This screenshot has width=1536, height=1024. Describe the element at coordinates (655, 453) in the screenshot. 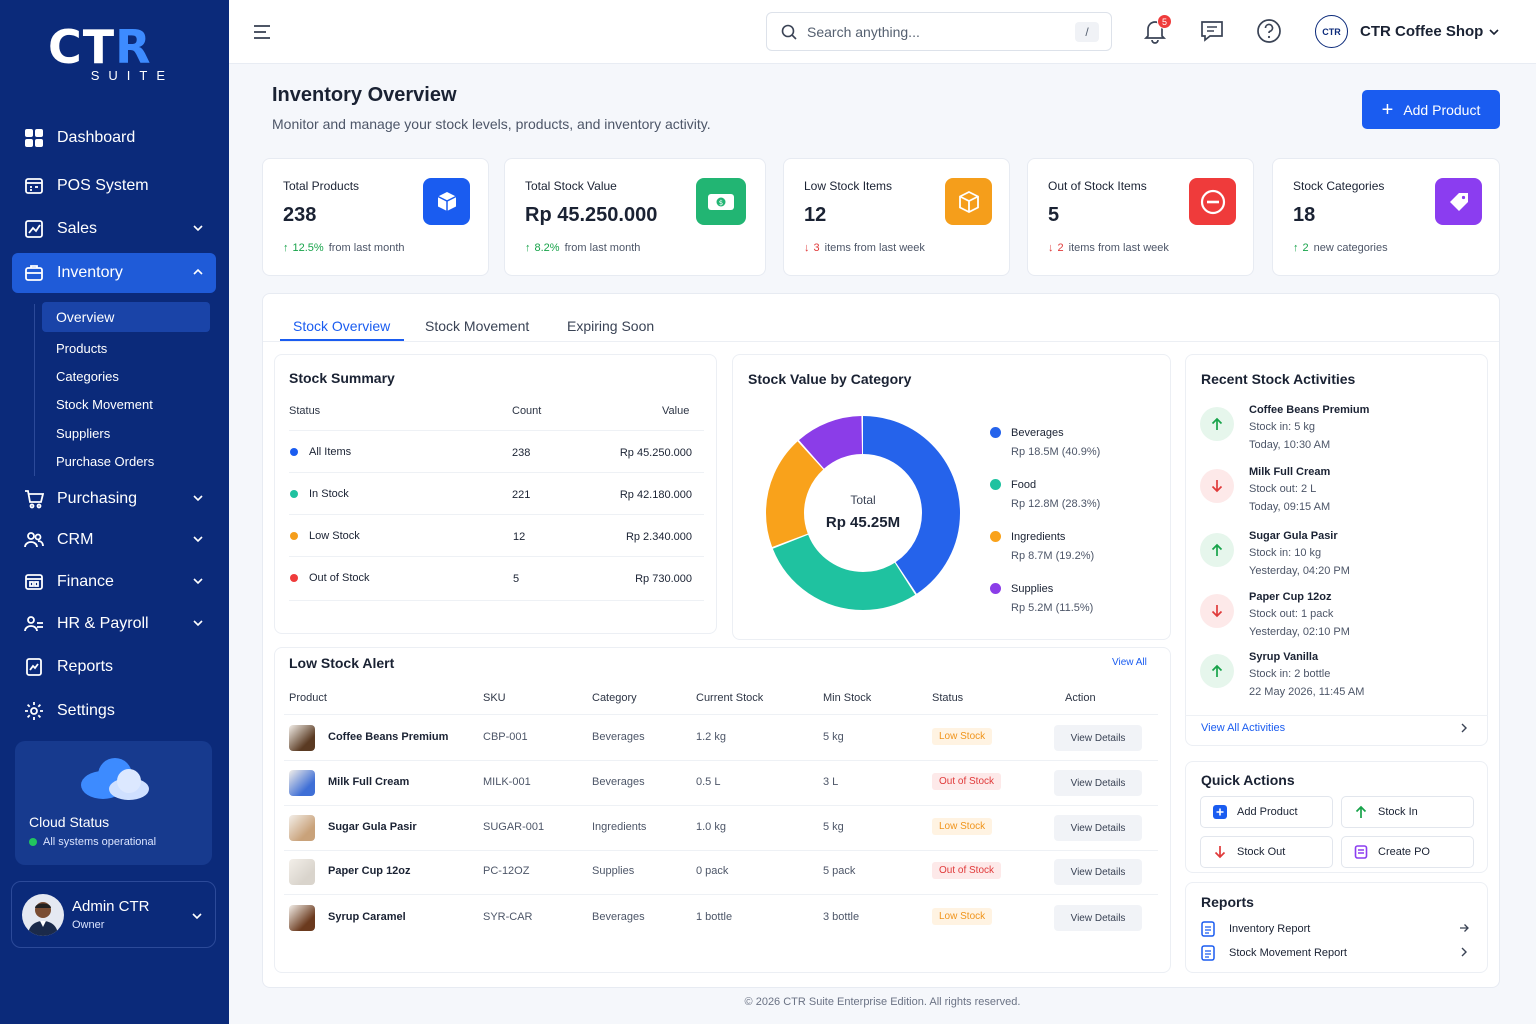

I see `summary-value: Rp 45.250.000` at that location.